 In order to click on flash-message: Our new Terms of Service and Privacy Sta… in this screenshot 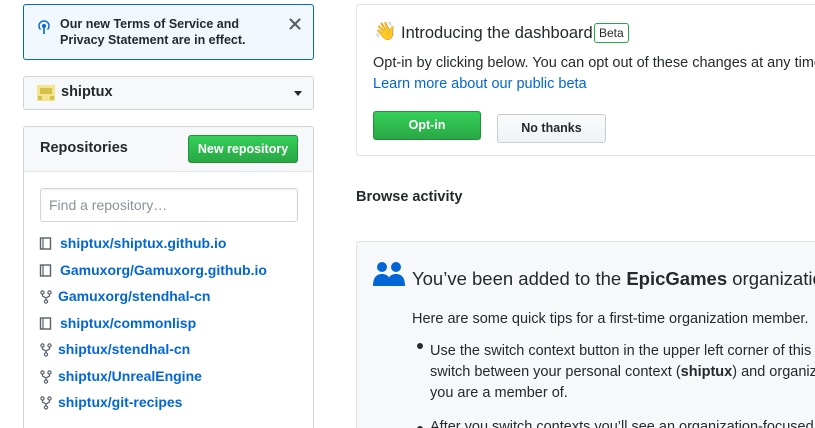, I will do `click(153, 32)`.